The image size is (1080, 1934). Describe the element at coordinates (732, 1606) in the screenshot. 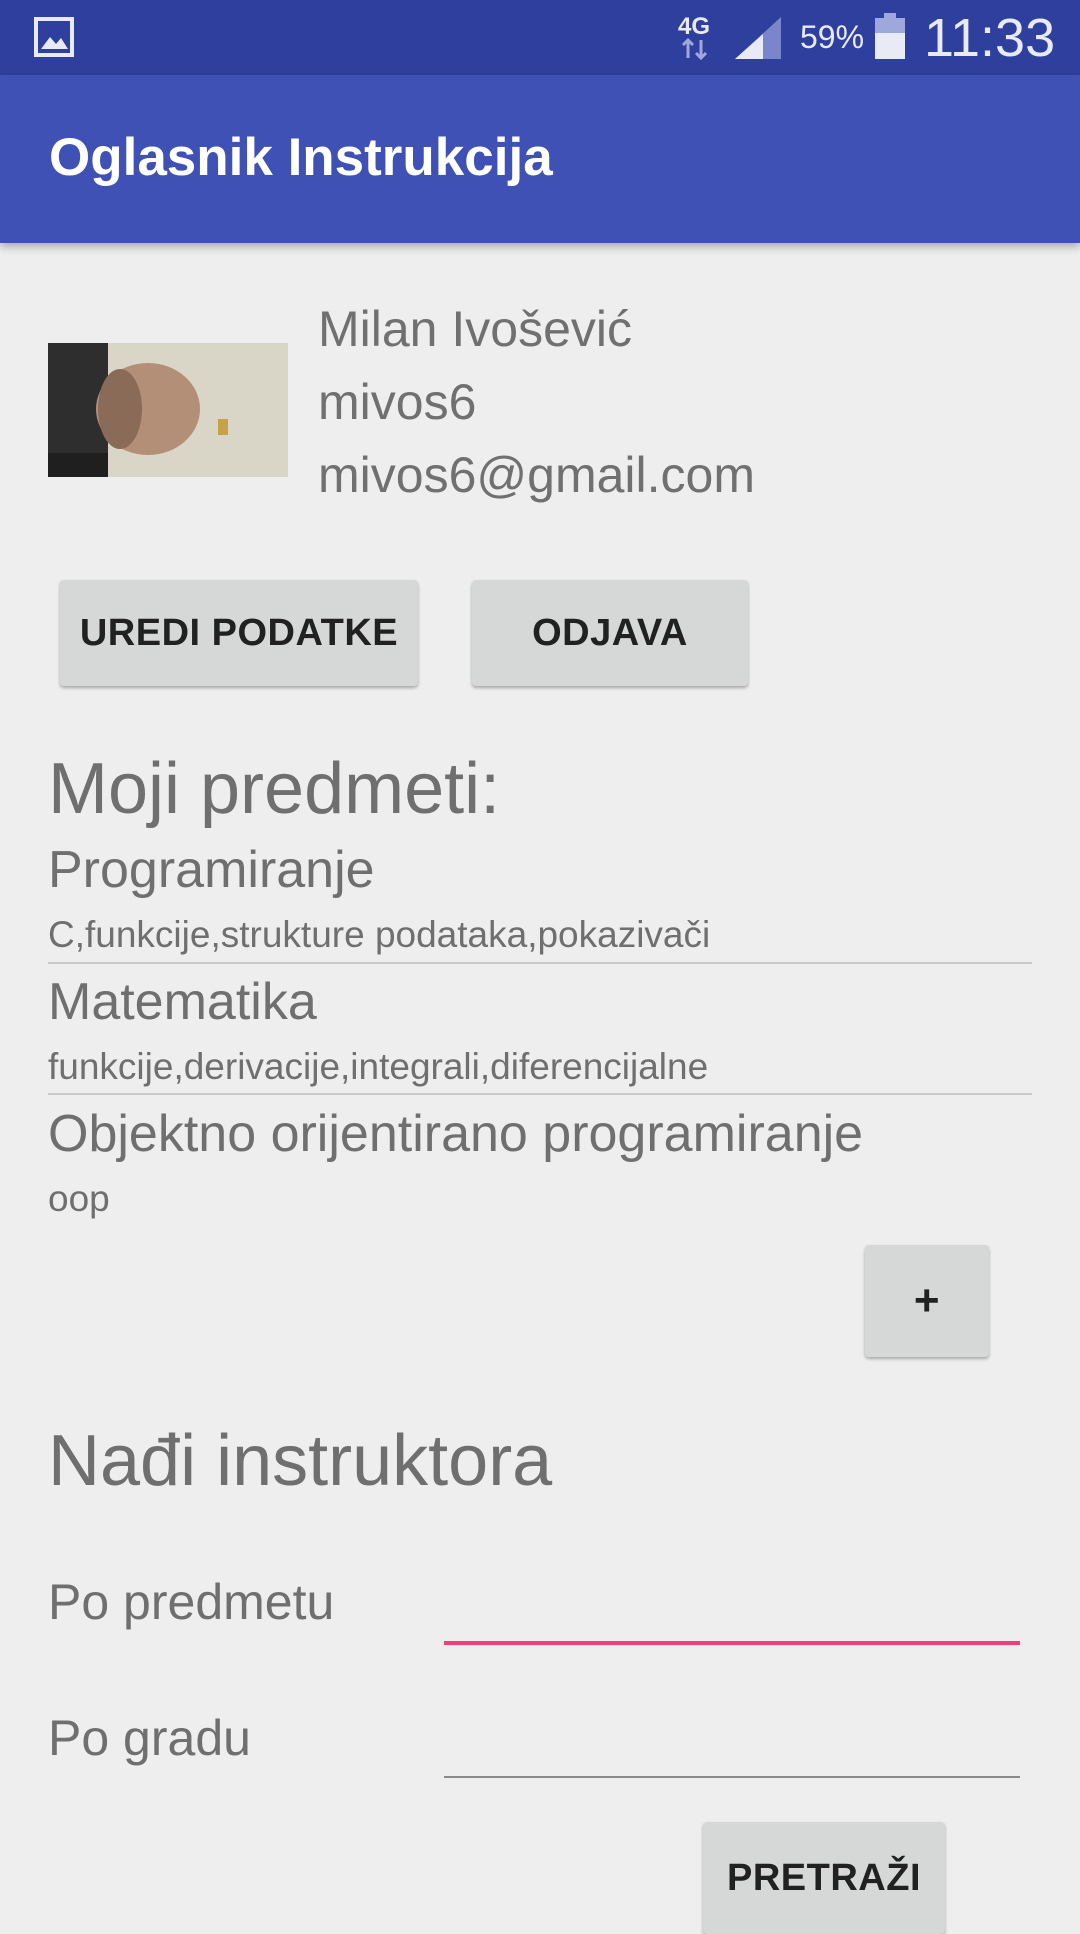

I see `subject-search-input` at that location.